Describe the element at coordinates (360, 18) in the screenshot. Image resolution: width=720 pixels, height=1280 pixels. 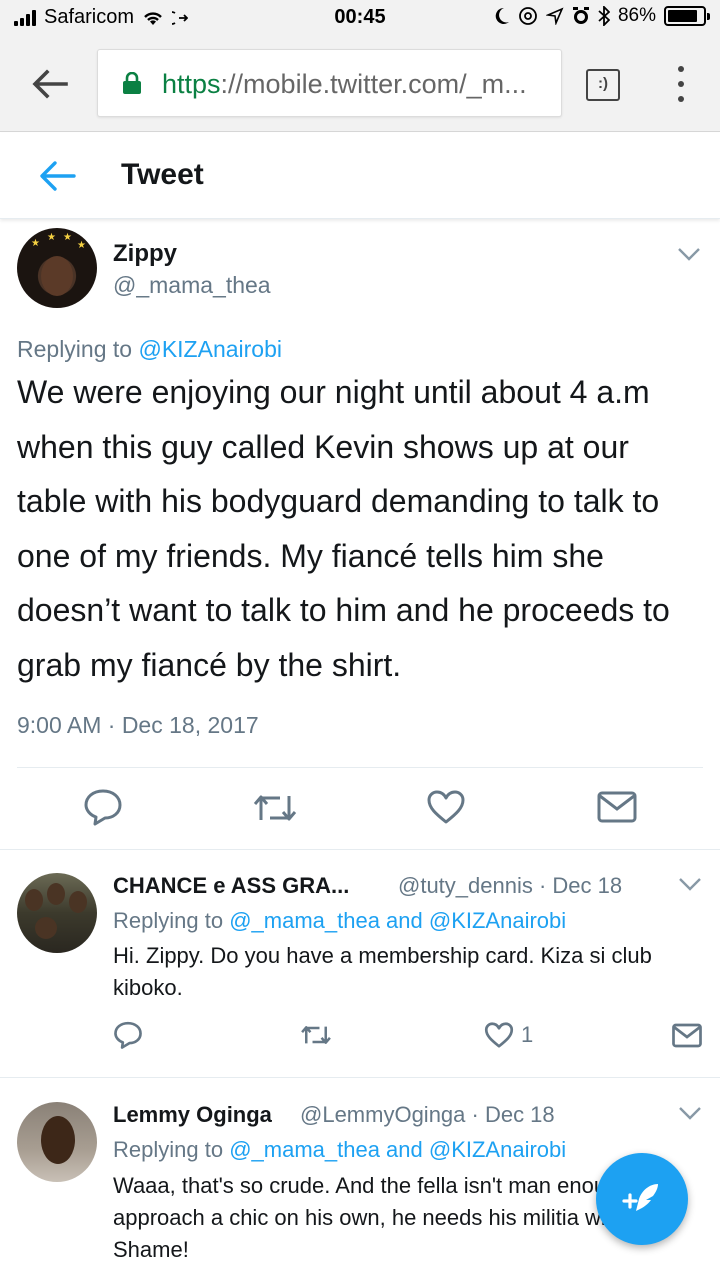
I see `status-bar: Safaricom 00:45 86%` at that location.